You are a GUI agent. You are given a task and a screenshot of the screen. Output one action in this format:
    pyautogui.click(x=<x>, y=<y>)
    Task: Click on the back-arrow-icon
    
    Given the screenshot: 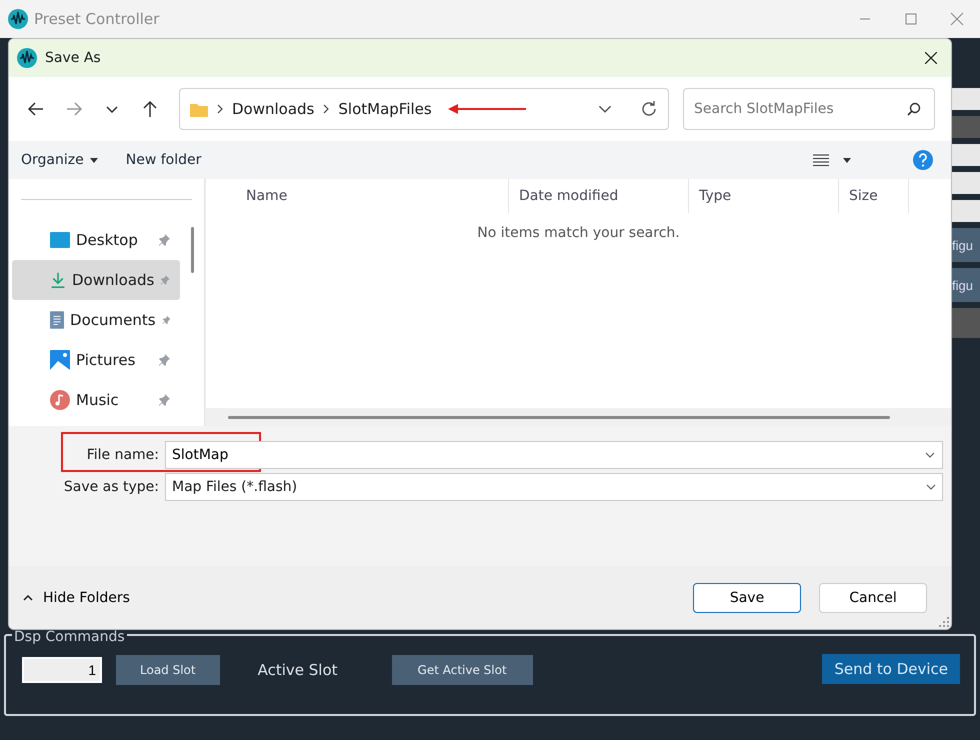 What is the action you would take?
    pyautogui.click(x=36, y=109)
    